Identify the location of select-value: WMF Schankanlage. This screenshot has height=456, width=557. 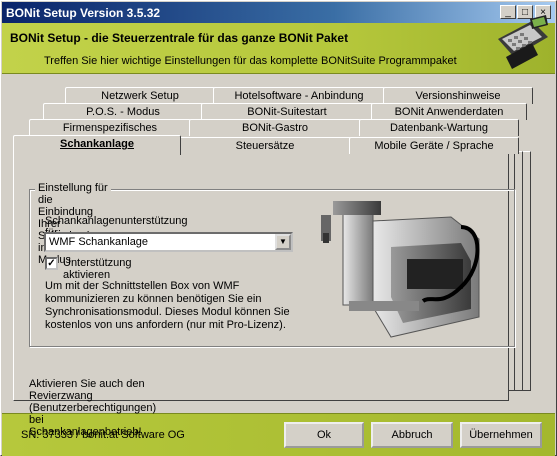
(99, 242).